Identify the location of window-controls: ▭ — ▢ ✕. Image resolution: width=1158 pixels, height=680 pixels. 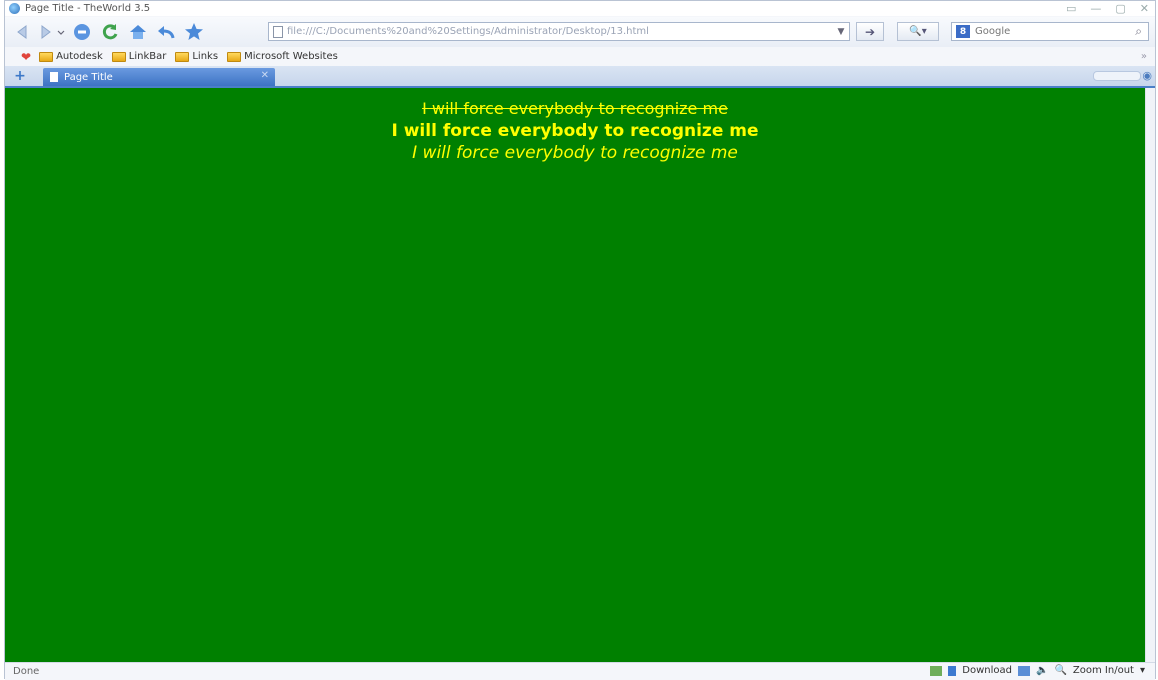
(1107, 8).